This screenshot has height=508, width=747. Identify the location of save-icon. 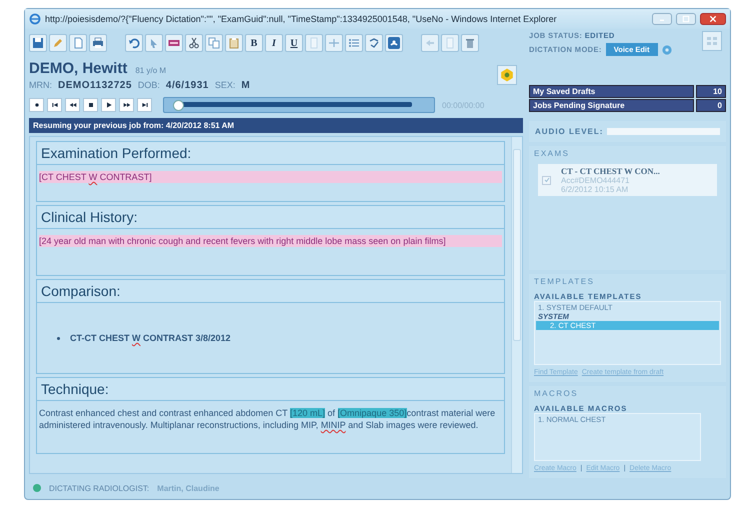
(38, 43).